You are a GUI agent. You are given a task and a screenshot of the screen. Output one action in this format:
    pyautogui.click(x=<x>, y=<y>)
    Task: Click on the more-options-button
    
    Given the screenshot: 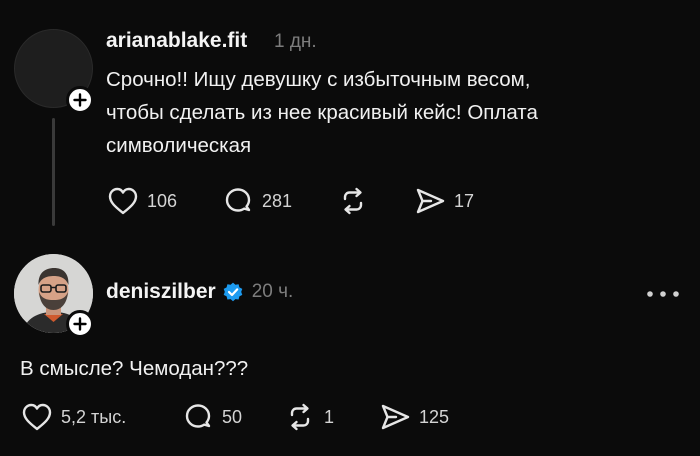 What is the action you would take?
    pyautogui.click(x=663, y=294)
    